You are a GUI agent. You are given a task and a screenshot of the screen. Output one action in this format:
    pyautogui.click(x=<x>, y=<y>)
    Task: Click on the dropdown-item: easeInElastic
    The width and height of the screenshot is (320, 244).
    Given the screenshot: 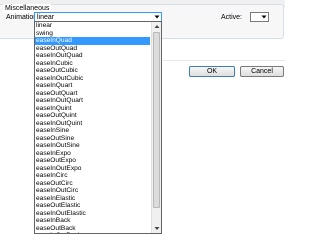 What is the action you would take?
    pyautogui.click(x=92, y=199)
    